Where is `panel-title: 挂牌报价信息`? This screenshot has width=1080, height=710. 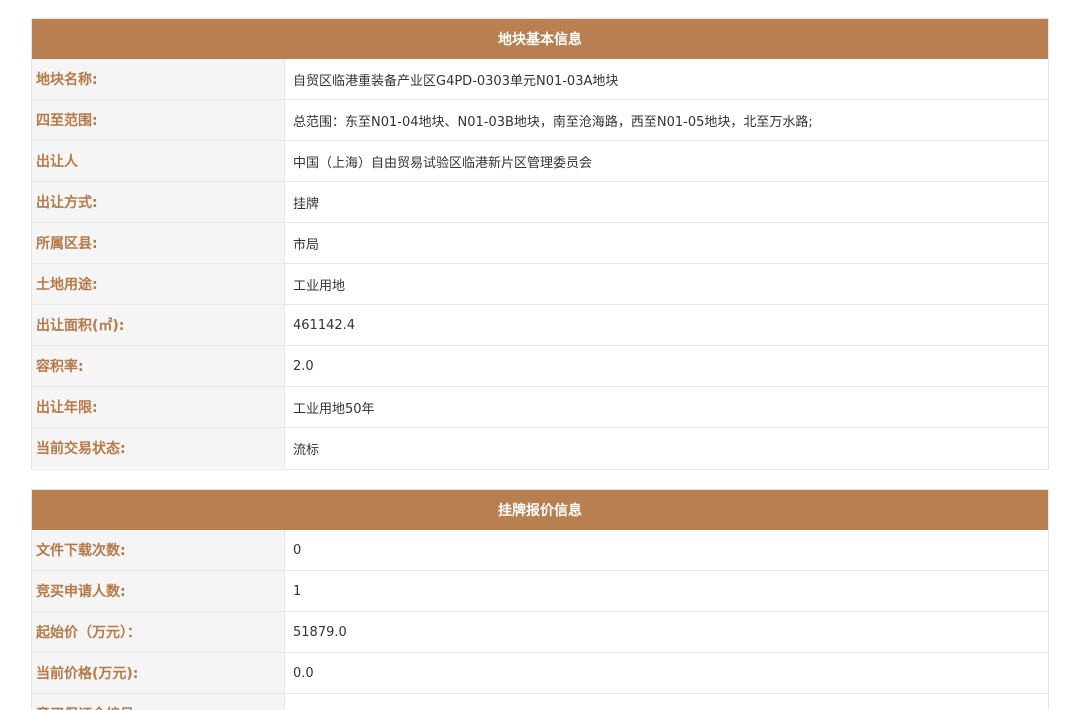
panel-title: 挂牌报价信息 is located at coordinates (540, 510).